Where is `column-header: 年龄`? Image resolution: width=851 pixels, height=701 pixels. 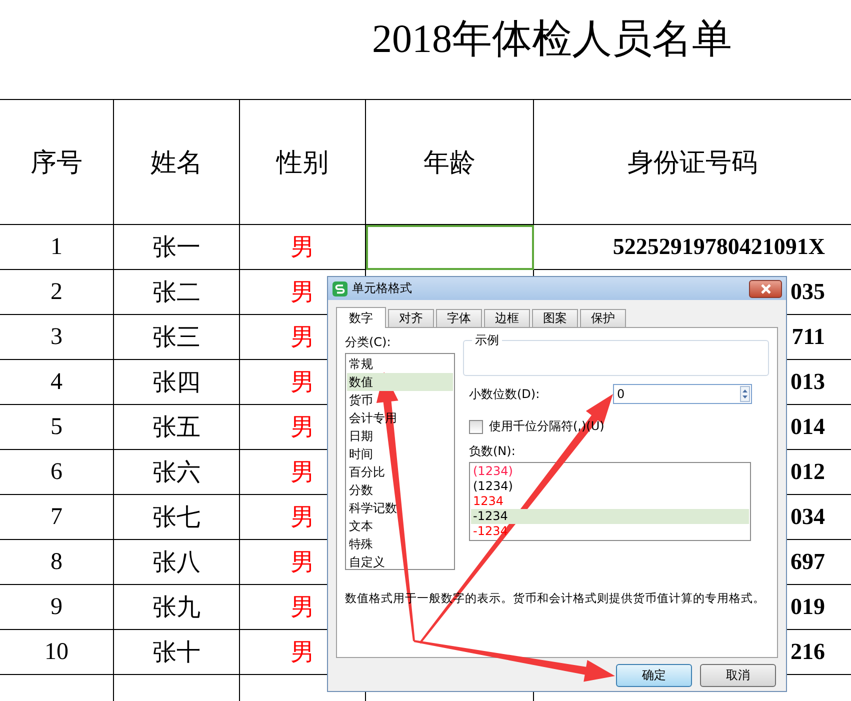 column-header: 年龄 is located at coordinates (450, 162).